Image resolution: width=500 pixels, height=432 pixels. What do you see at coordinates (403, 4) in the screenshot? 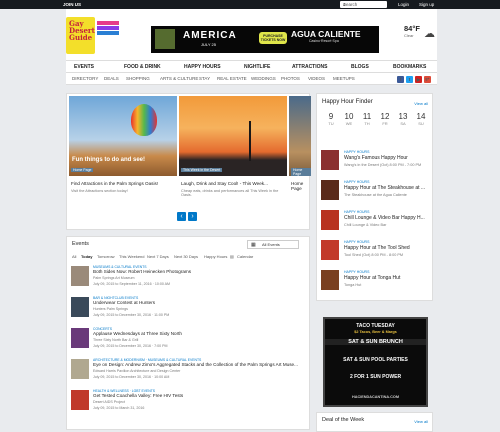
I see `login-link: Login` at bounding box center [403, 4].